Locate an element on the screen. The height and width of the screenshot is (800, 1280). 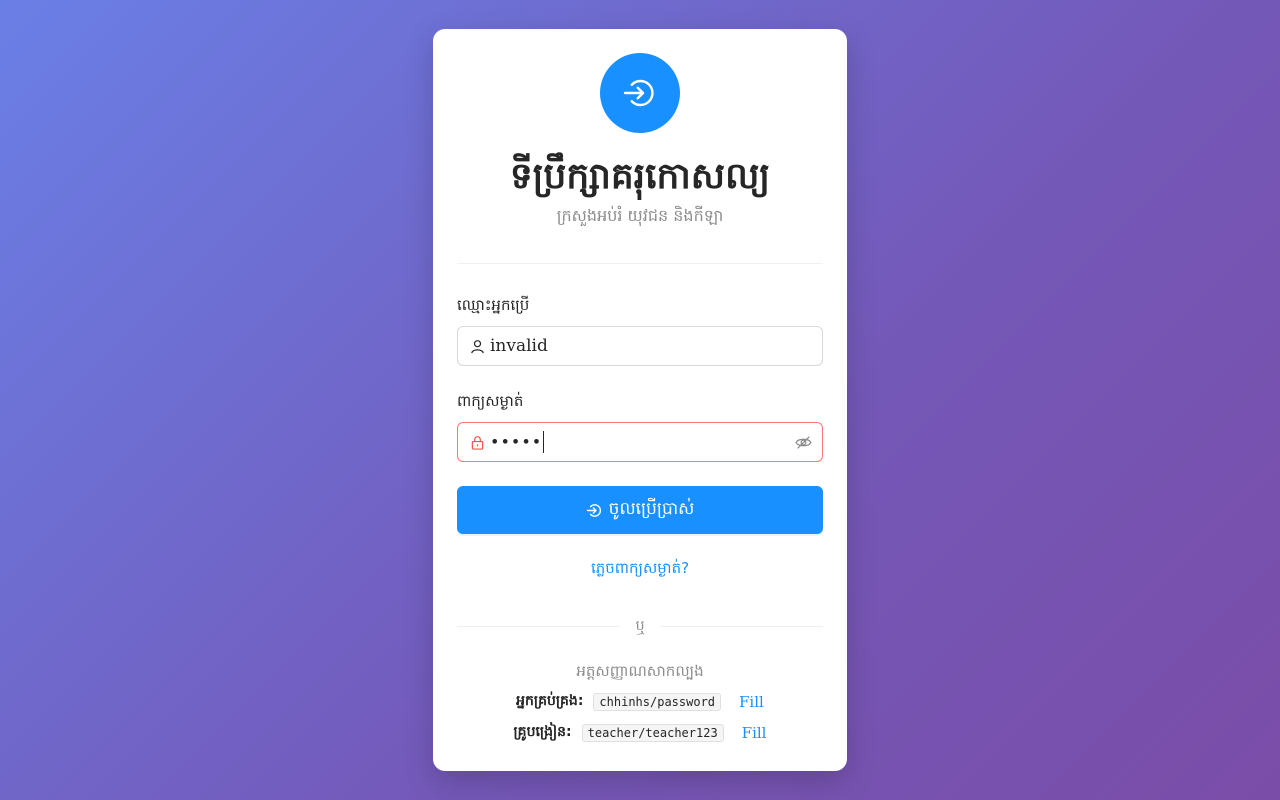
demo-label-admin: អ្នកគ្រប់គ្រង: is located at coordinates (550, 701).